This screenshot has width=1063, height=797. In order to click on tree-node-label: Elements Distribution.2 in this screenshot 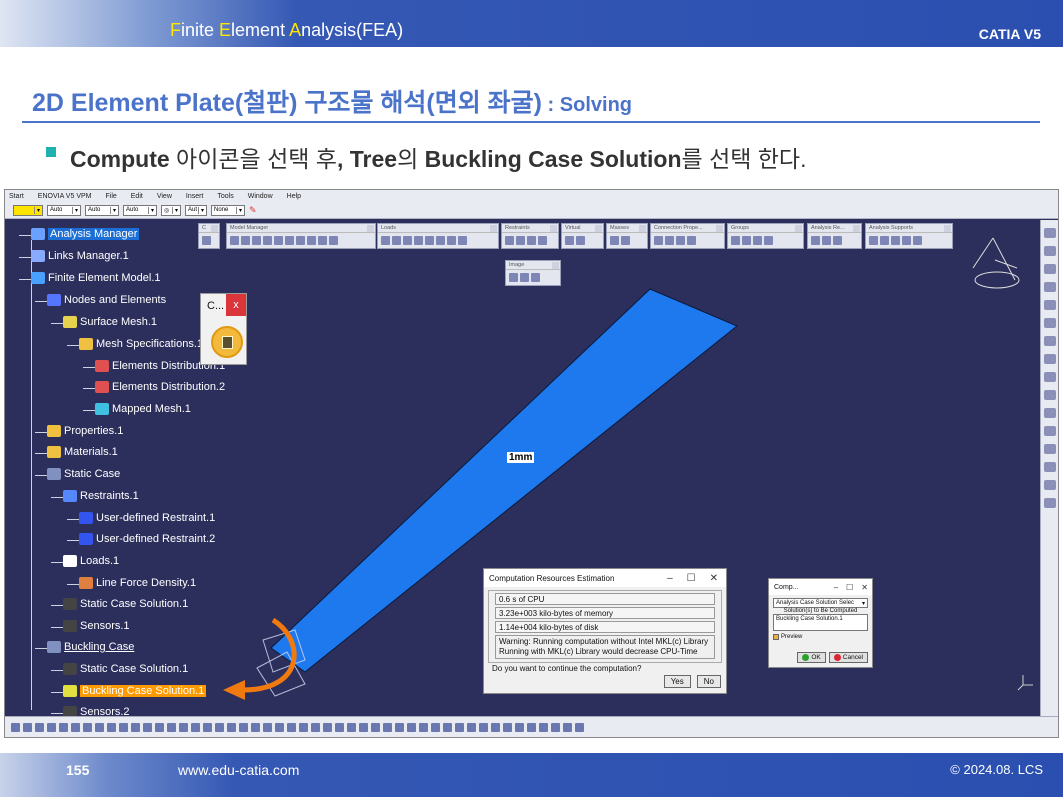, I will do `click(168, 387)`.